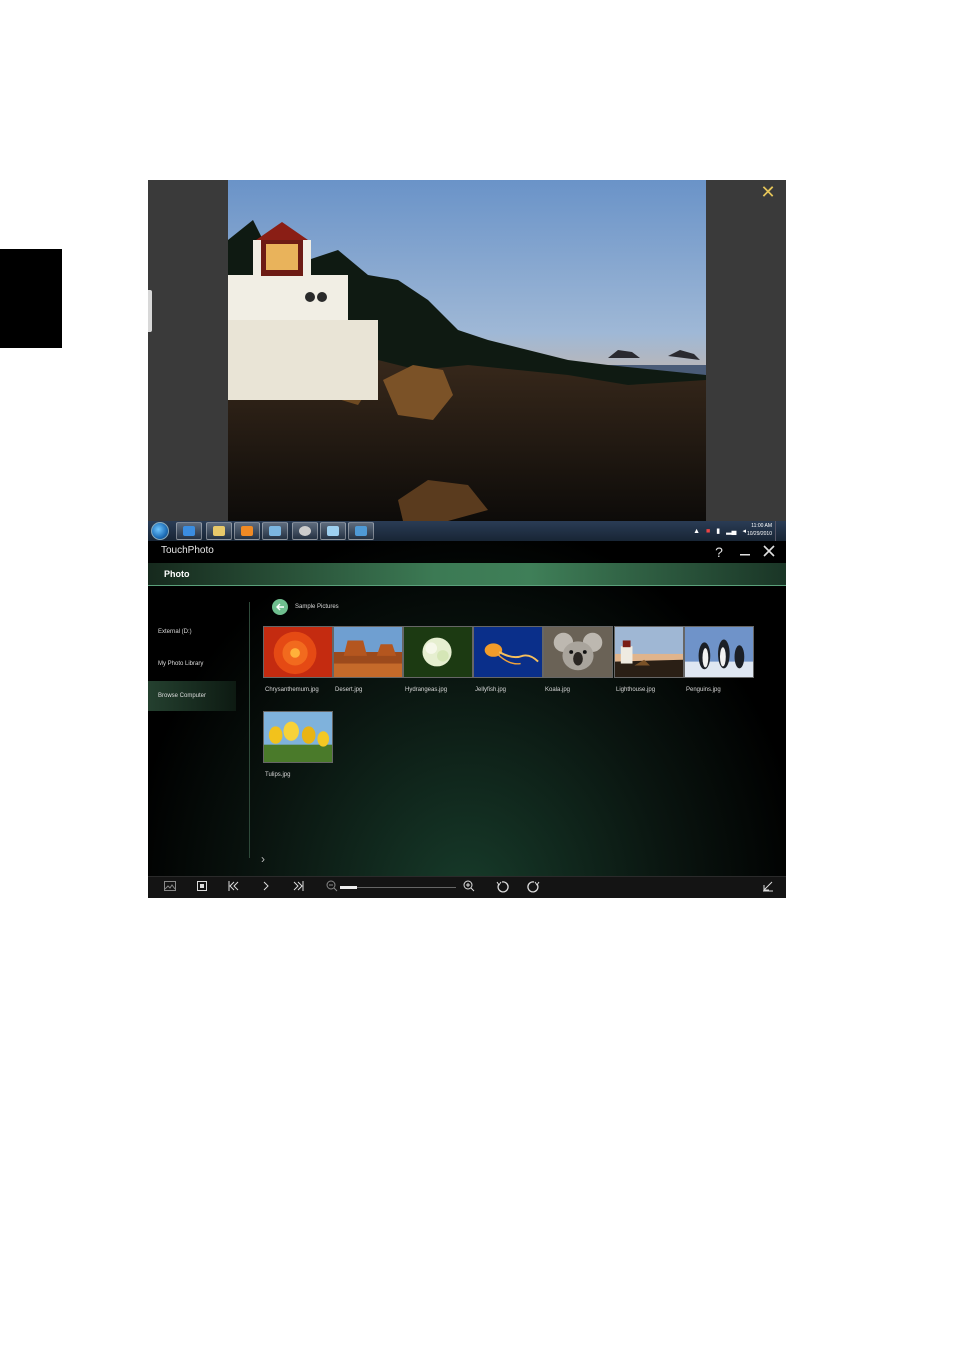  Describe the element at coordinates (298, 652) in the screenshot. I see `chrysanthemum-thumbnail` at that location.